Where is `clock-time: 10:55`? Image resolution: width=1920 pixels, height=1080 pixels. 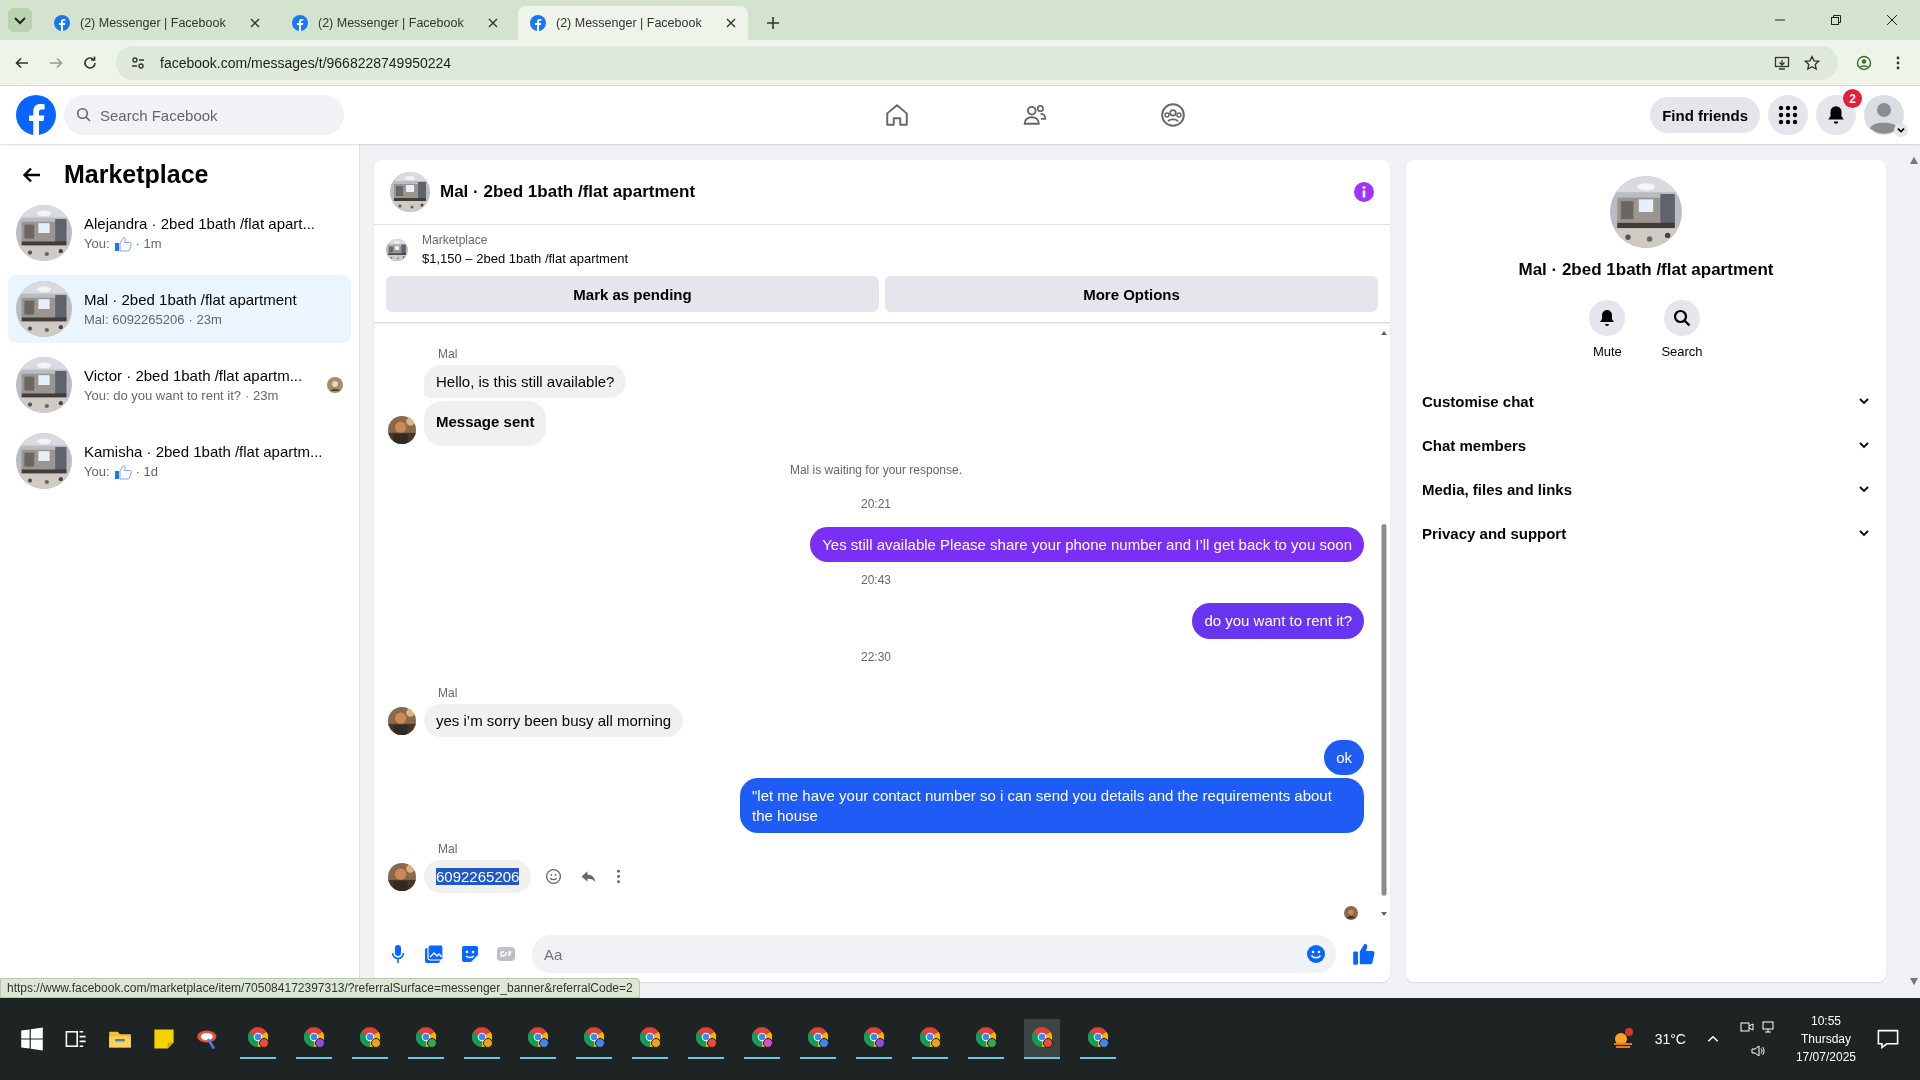
clock-time: 10:55 is located at coordinates (1825, 1021).